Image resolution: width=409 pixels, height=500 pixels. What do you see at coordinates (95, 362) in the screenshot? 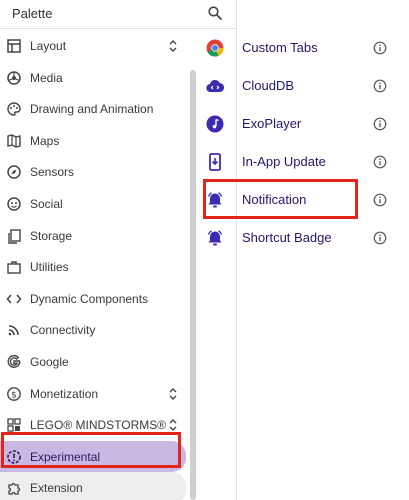
I see `category-google: Google` at bounding box center [95, 362].